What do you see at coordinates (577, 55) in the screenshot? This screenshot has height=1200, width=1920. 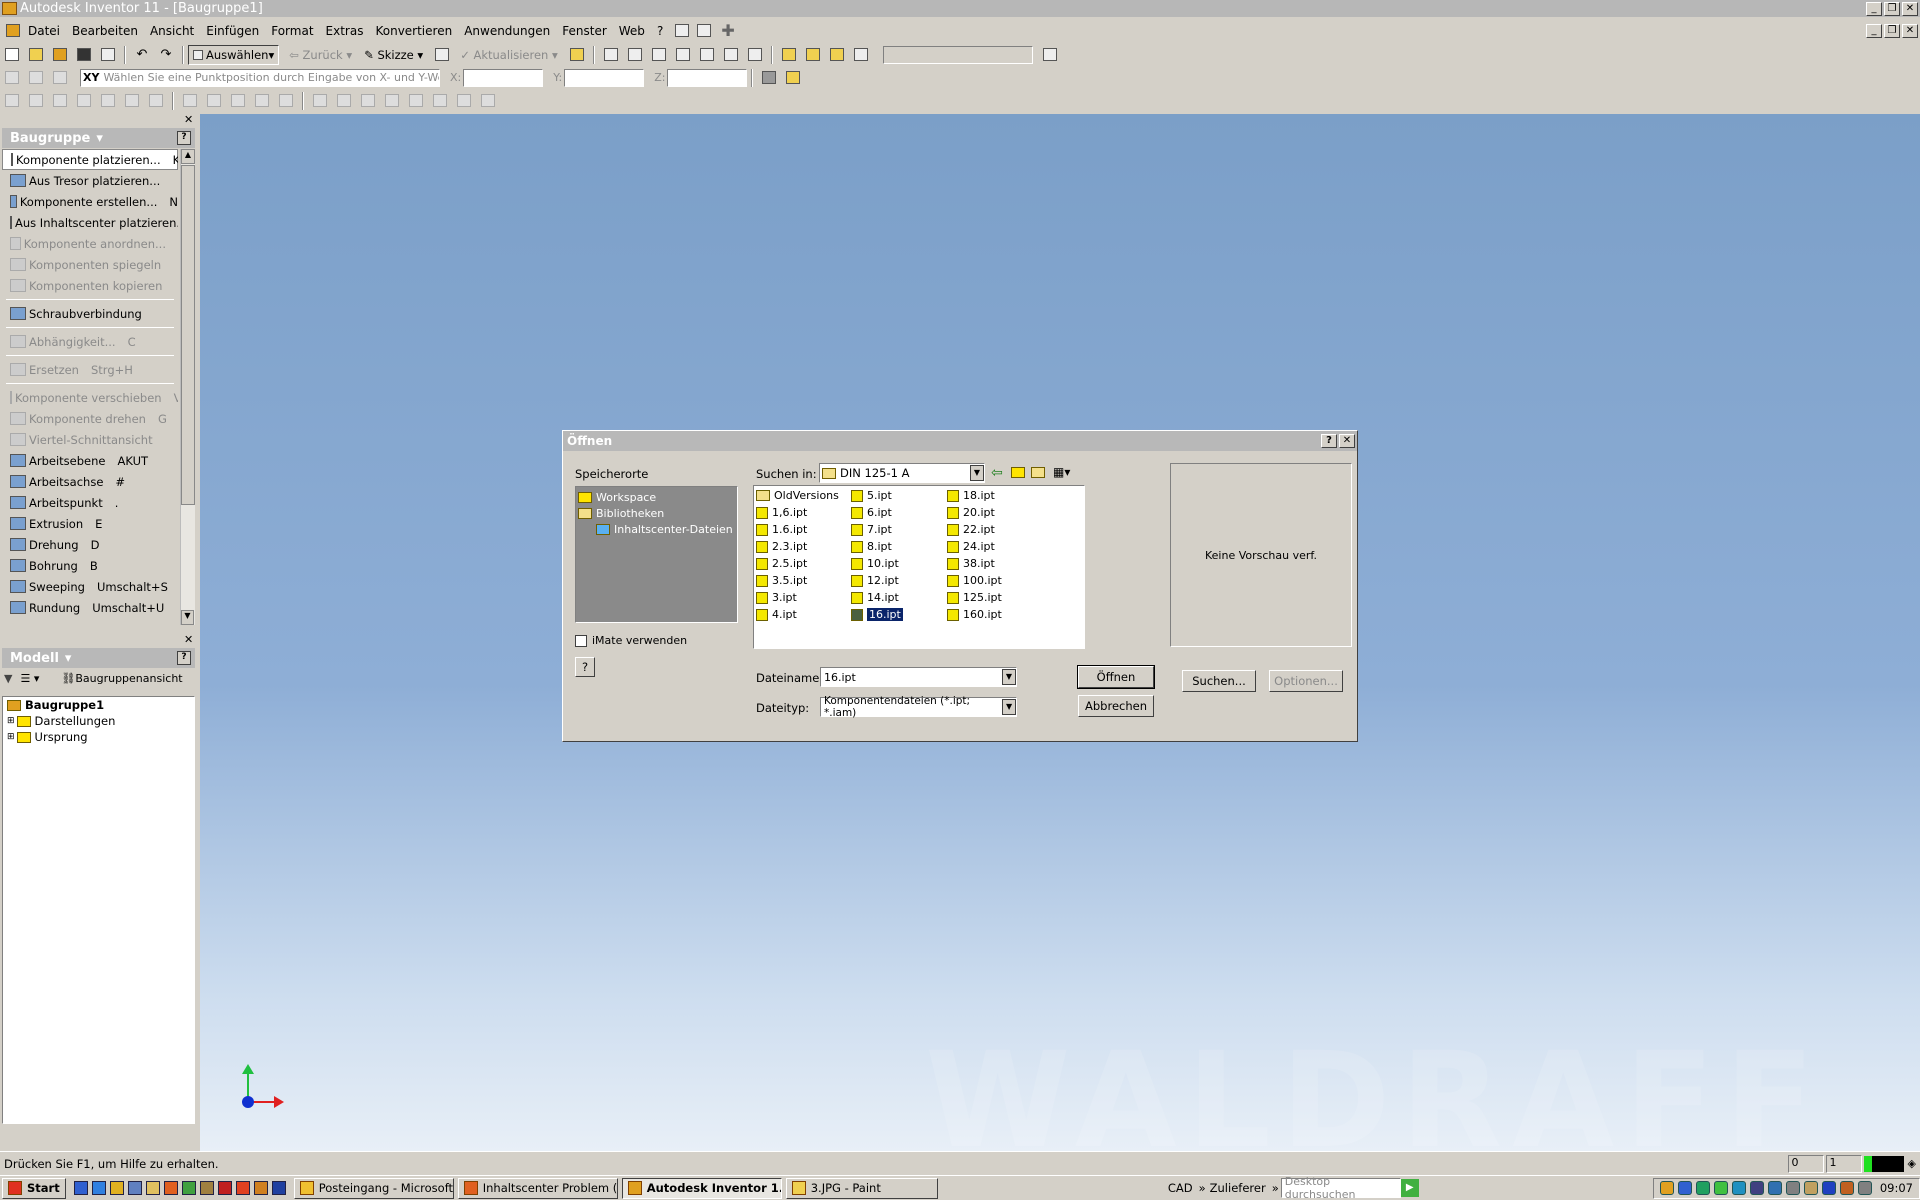 I see `measure-icon` at bounding box center [577, 55].